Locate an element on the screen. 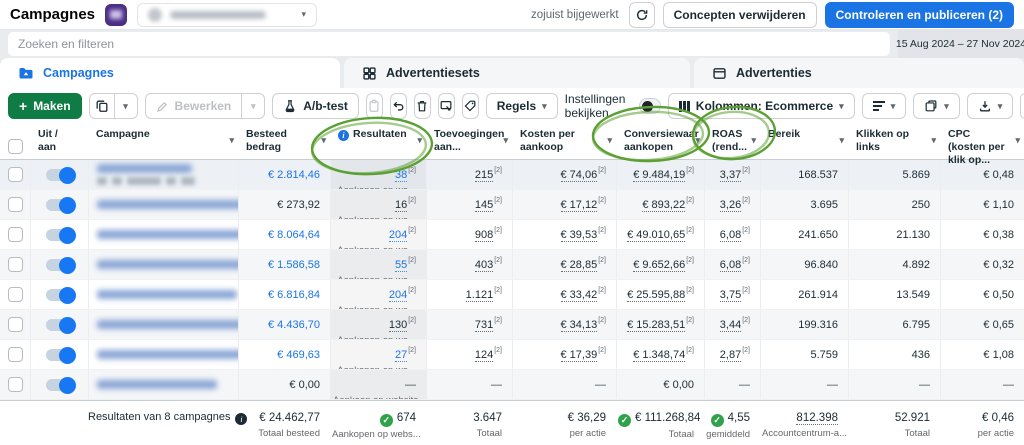 The image size is (1024, 445). column-header-campagne: Campagne ▾ is located at coordinates (163, 146).